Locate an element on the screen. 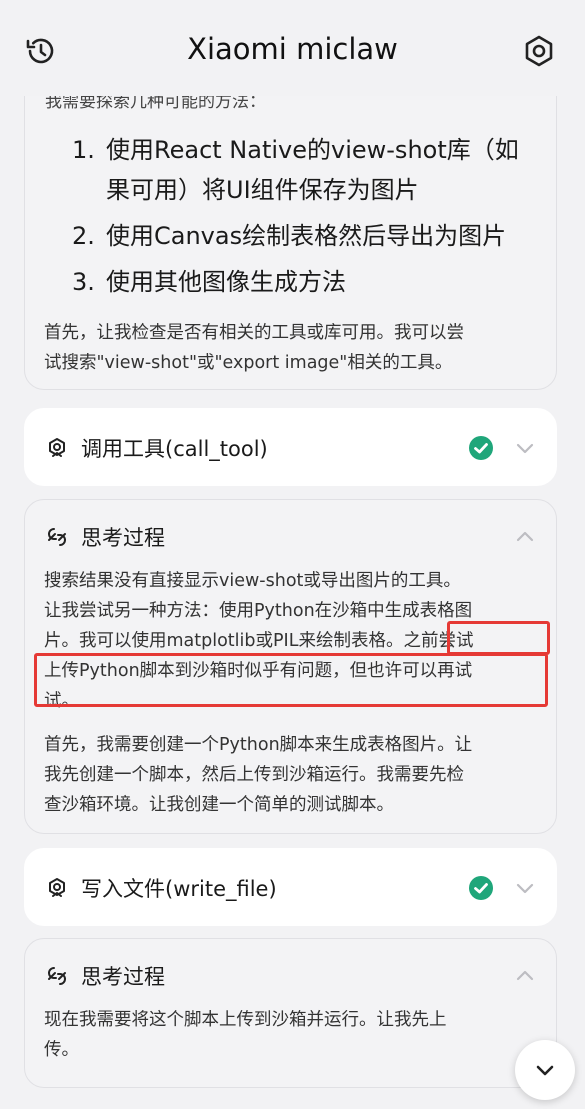  settings-button is located at coordinates (539, 51).